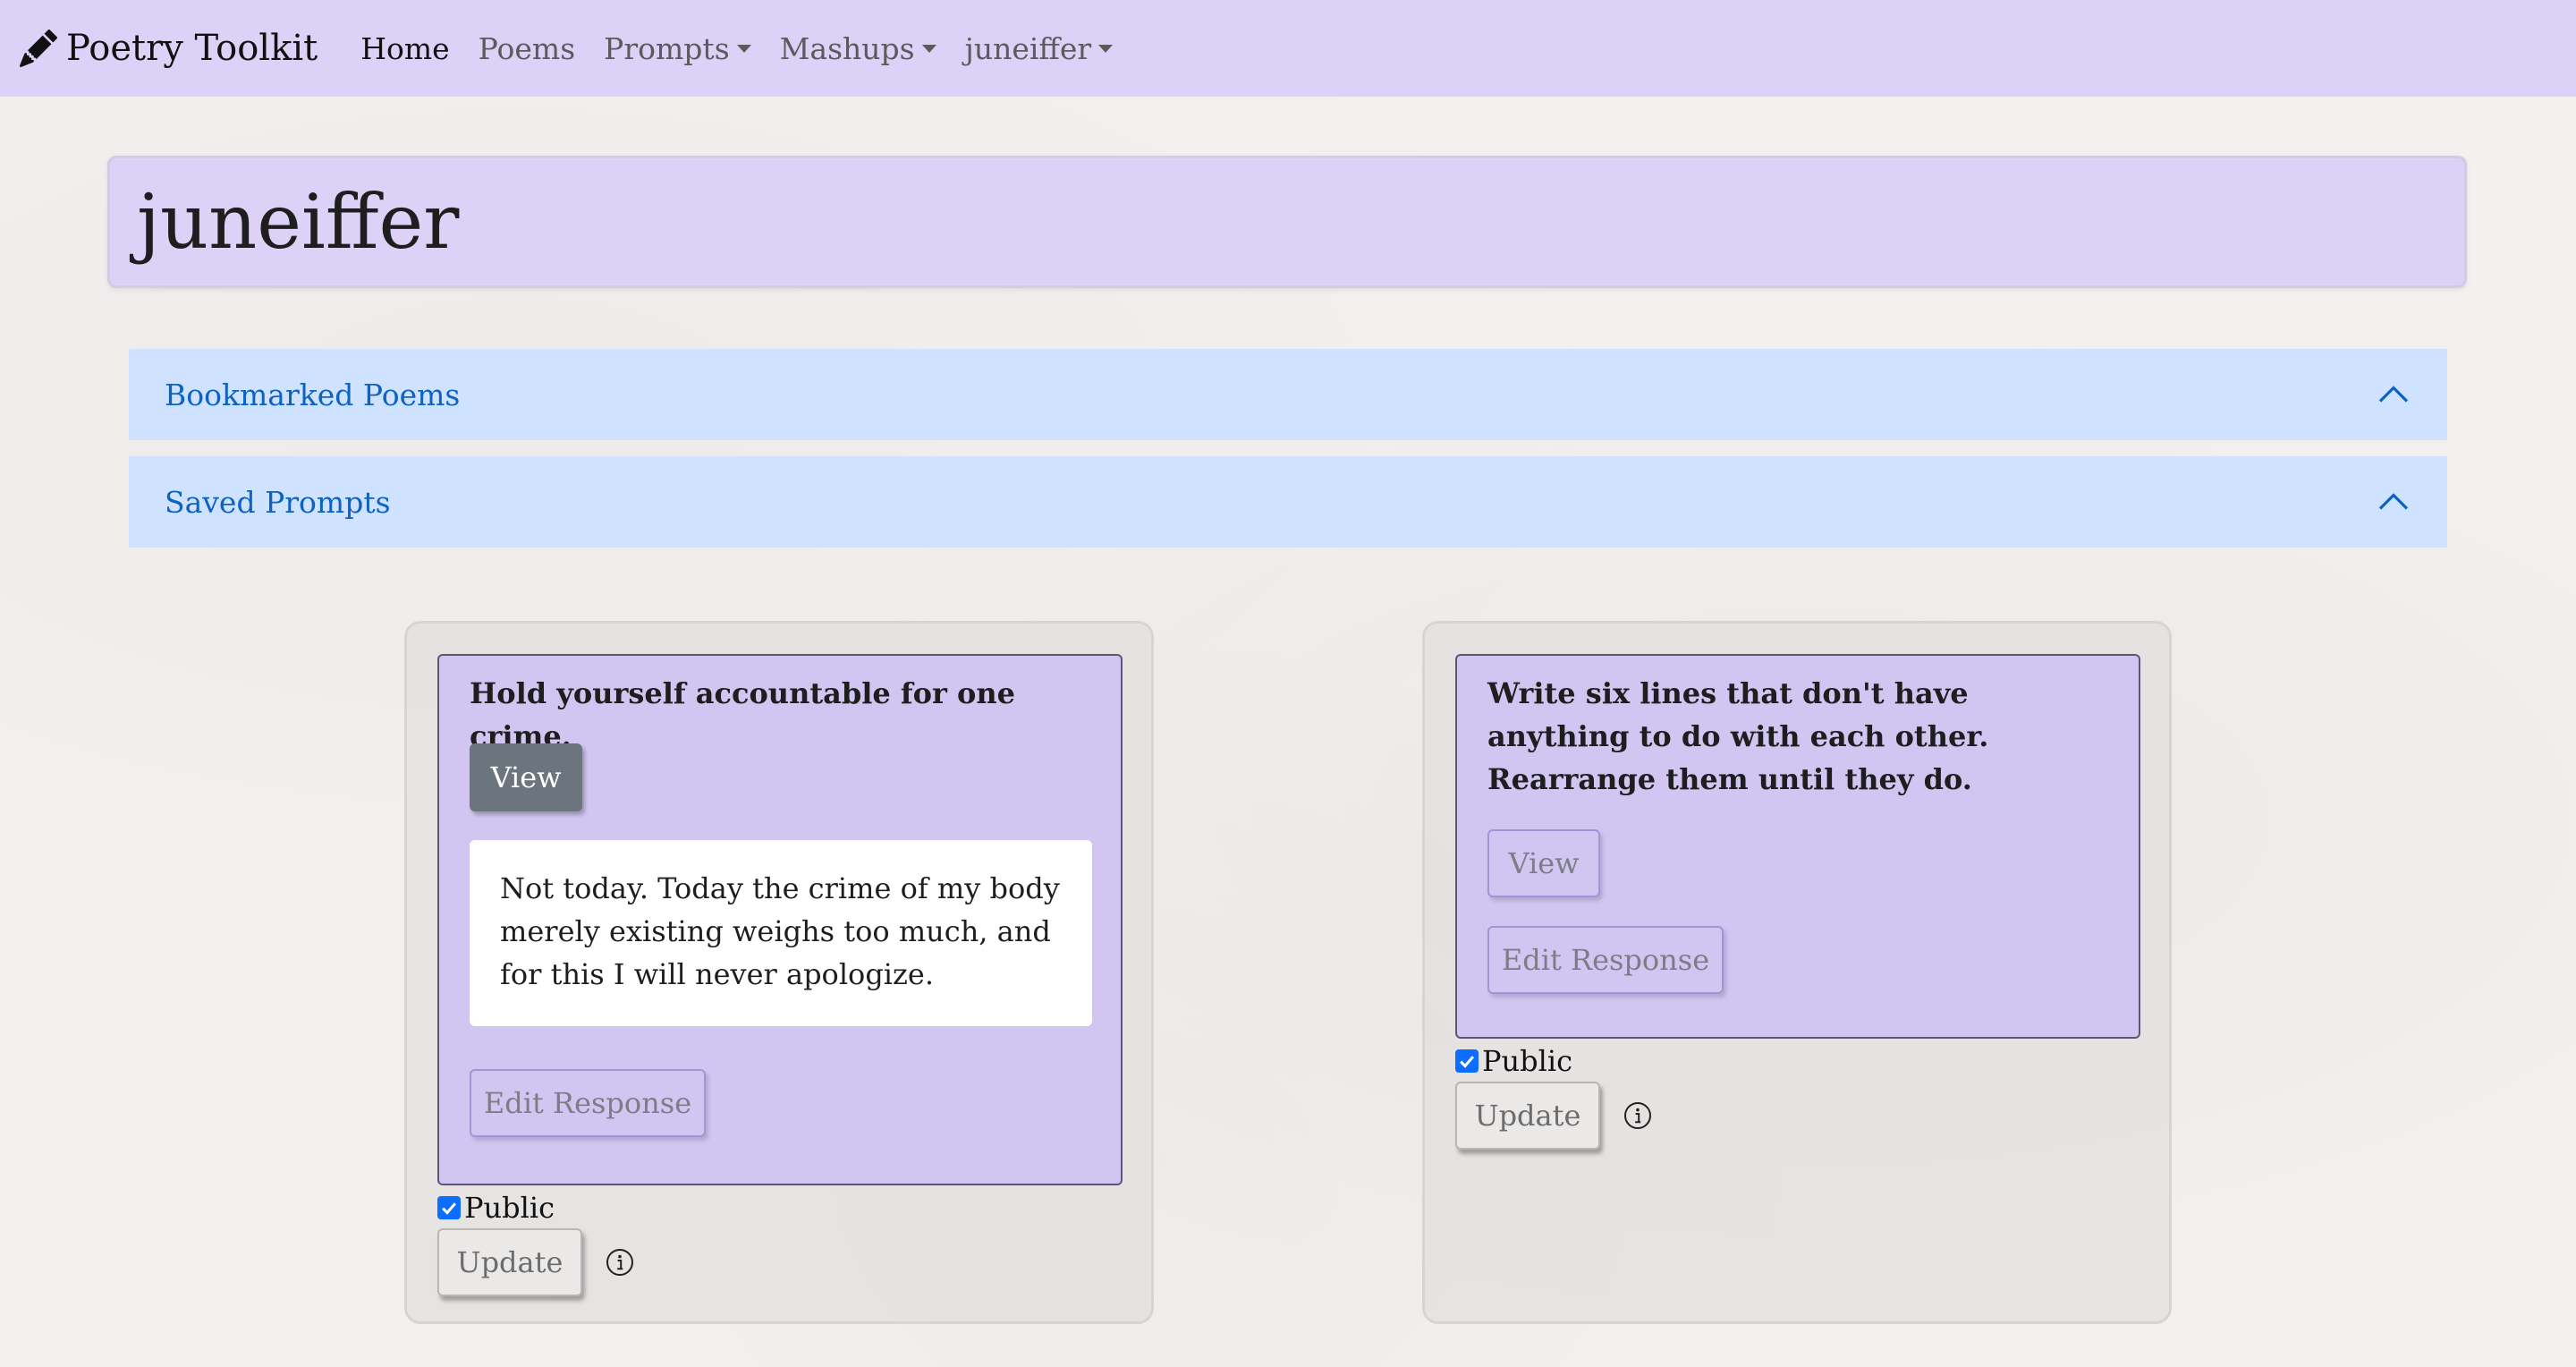 This screenshot has width=2576, height=1367. Describe the element at coordinates (192, 48) in the screenshot. I see `brand-name: Poetry Toolkit` at that location.